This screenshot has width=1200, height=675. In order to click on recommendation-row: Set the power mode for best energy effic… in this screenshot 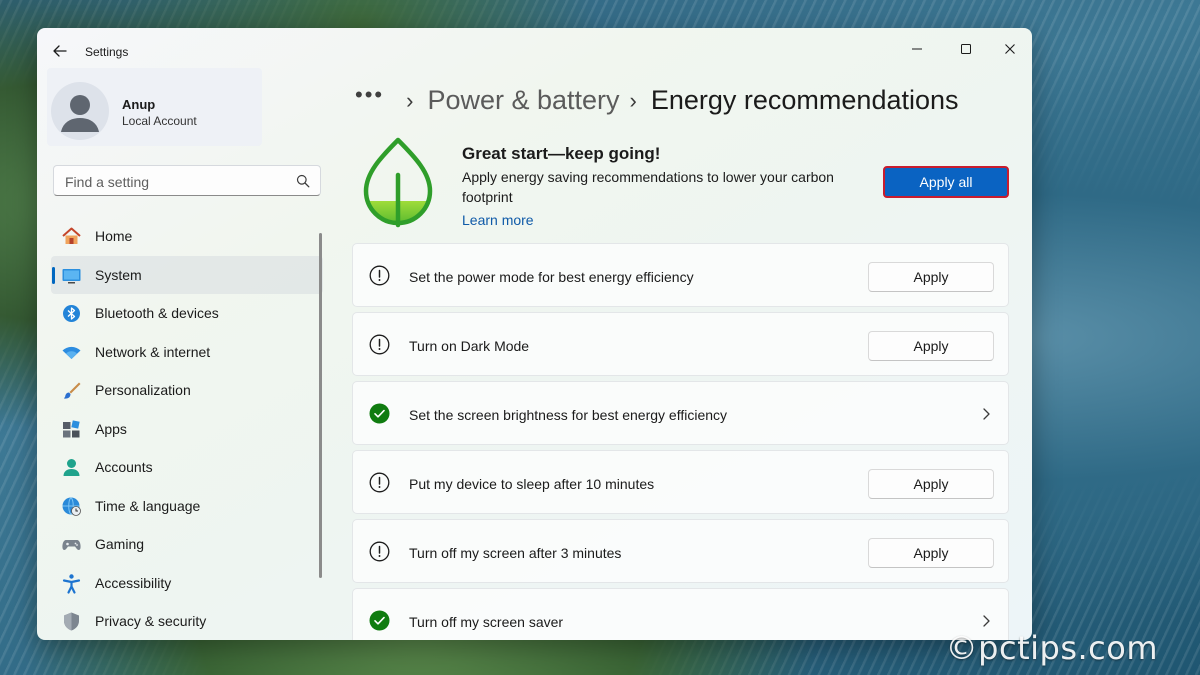, I will do `click(680, 275)`.